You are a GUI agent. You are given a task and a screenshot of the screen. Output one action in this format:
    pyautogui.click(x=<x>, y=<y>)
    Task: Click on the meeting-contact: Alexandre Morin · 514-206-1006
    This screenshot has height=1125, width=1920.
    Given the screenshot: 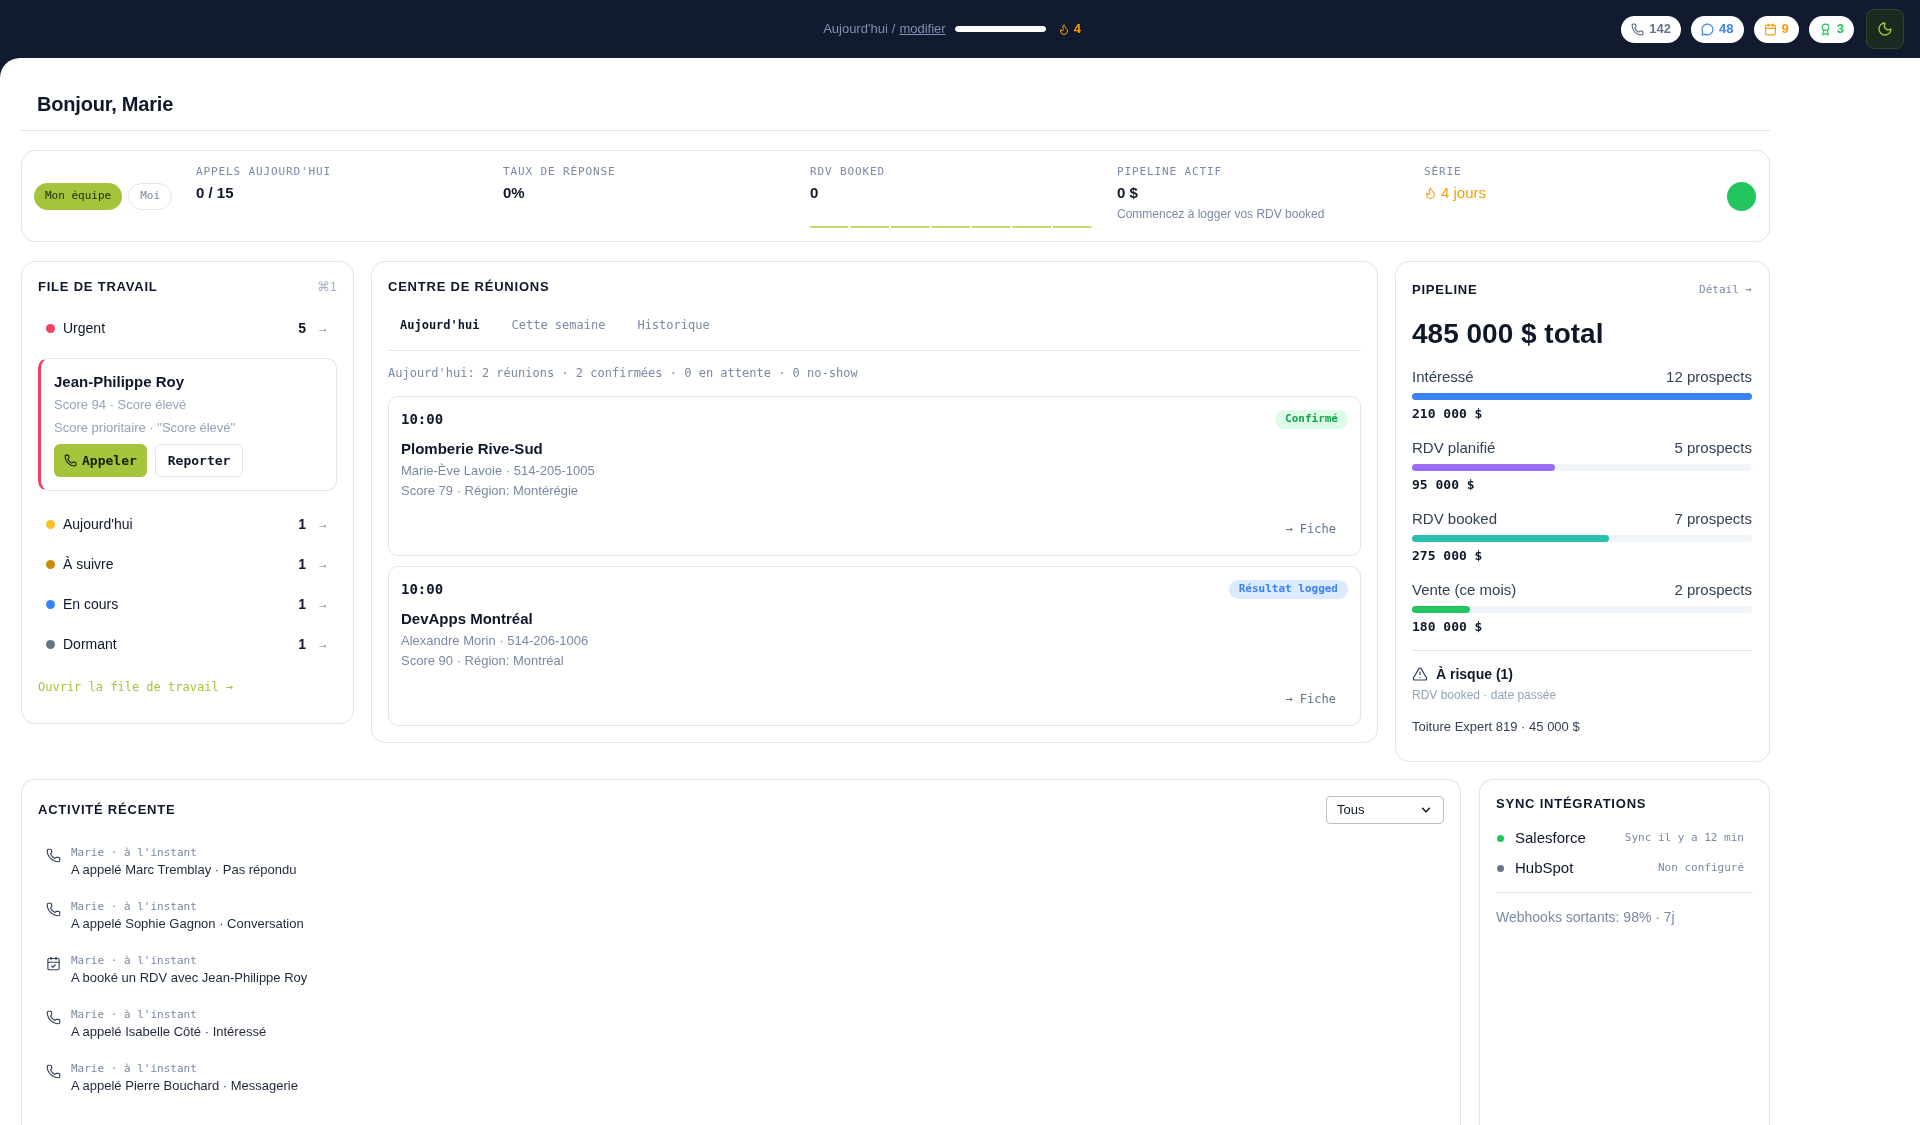 What is the action you would take?
    pyautogui.click(x=495, y=641)
    